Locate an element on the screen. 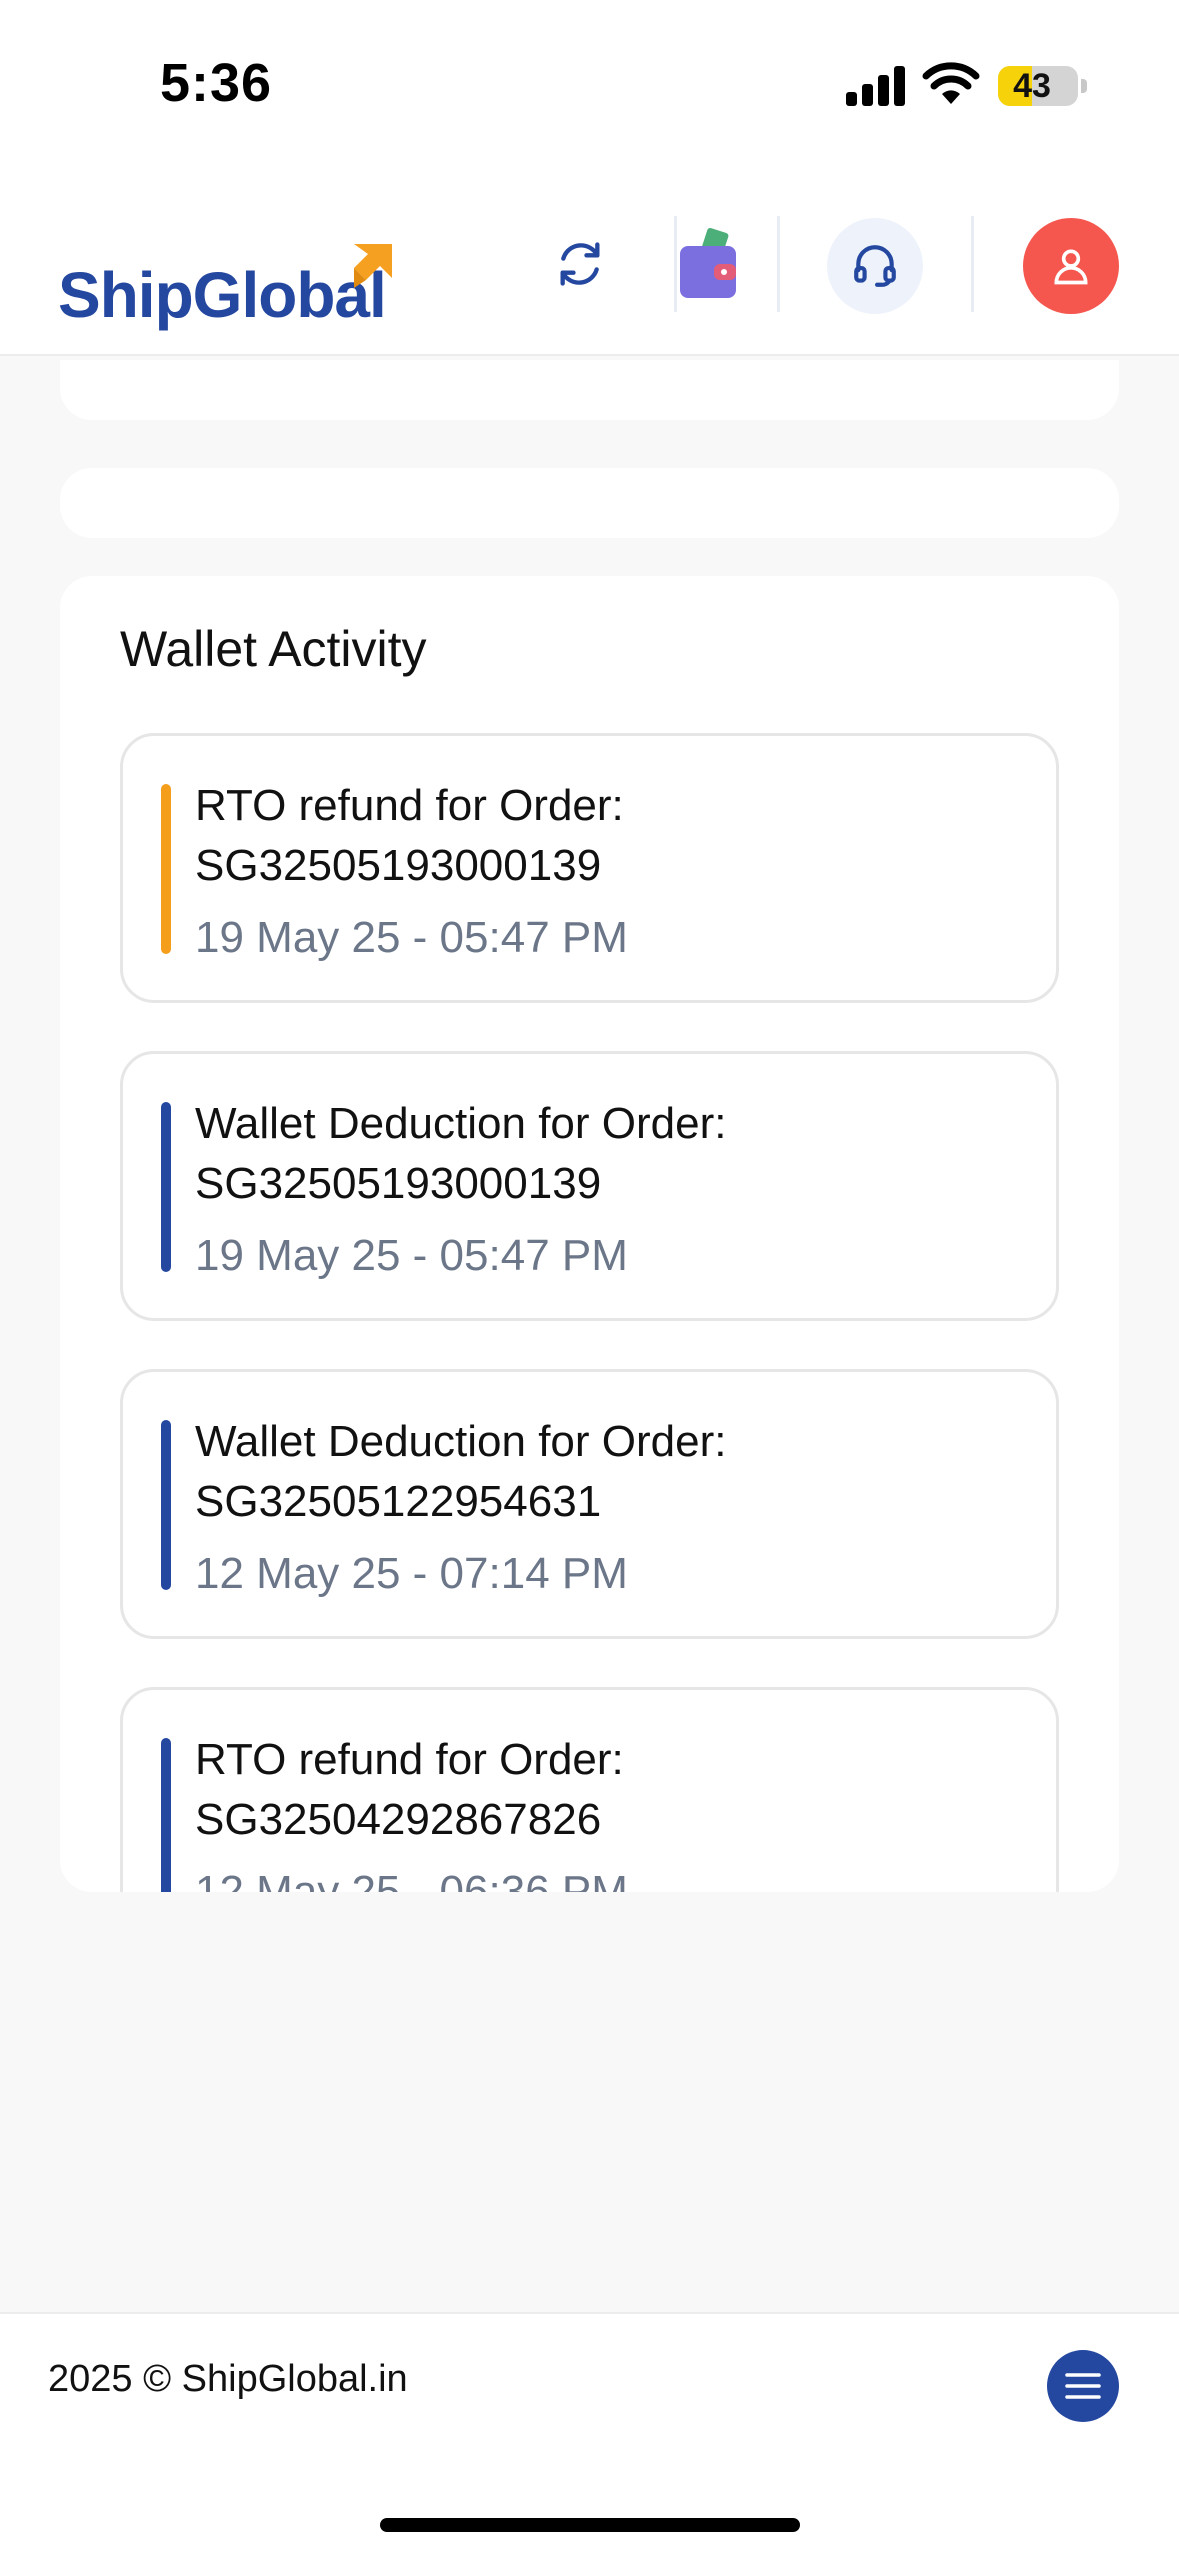 The height and width of the screenshot is (2556, 1179). status-bar: 5:36 43 is located at coordinates (589, 90).